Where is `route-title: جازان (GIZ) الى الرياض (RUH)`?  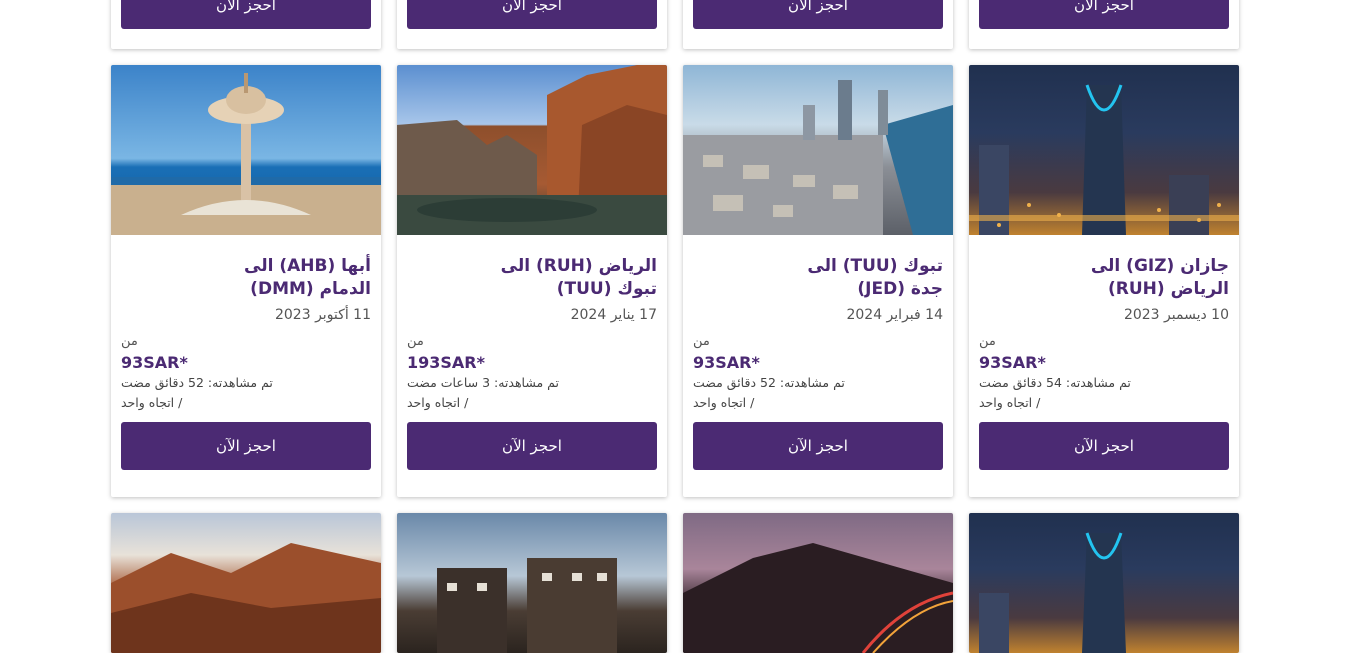 route-title: جازان (GIZ) الى الرياض (RUH) is located at coordinates (1104, 278).